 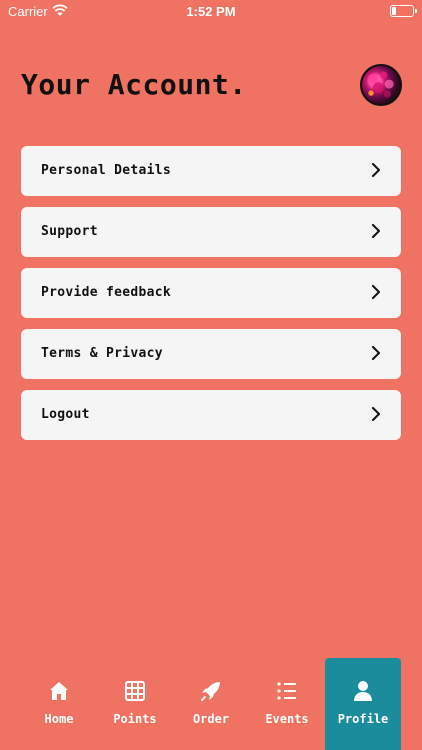 I want to click on battery-icon, so click(x=403, y=11).